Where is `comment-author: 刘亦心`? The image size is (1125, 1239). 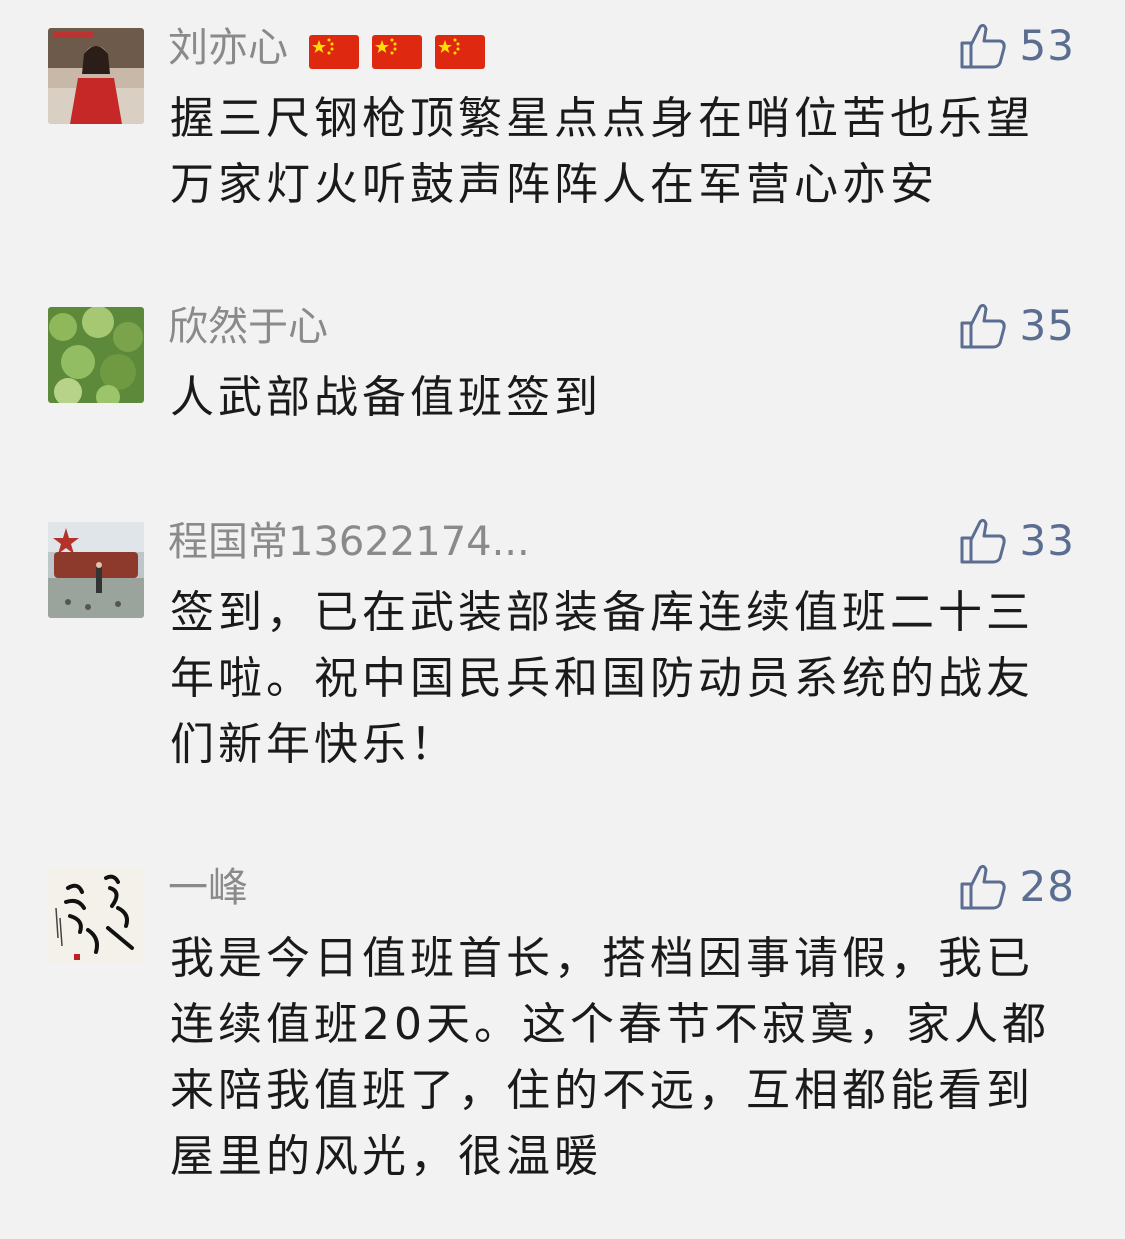
comment-author: 刘亦心 is located at coordinates (333, 49).